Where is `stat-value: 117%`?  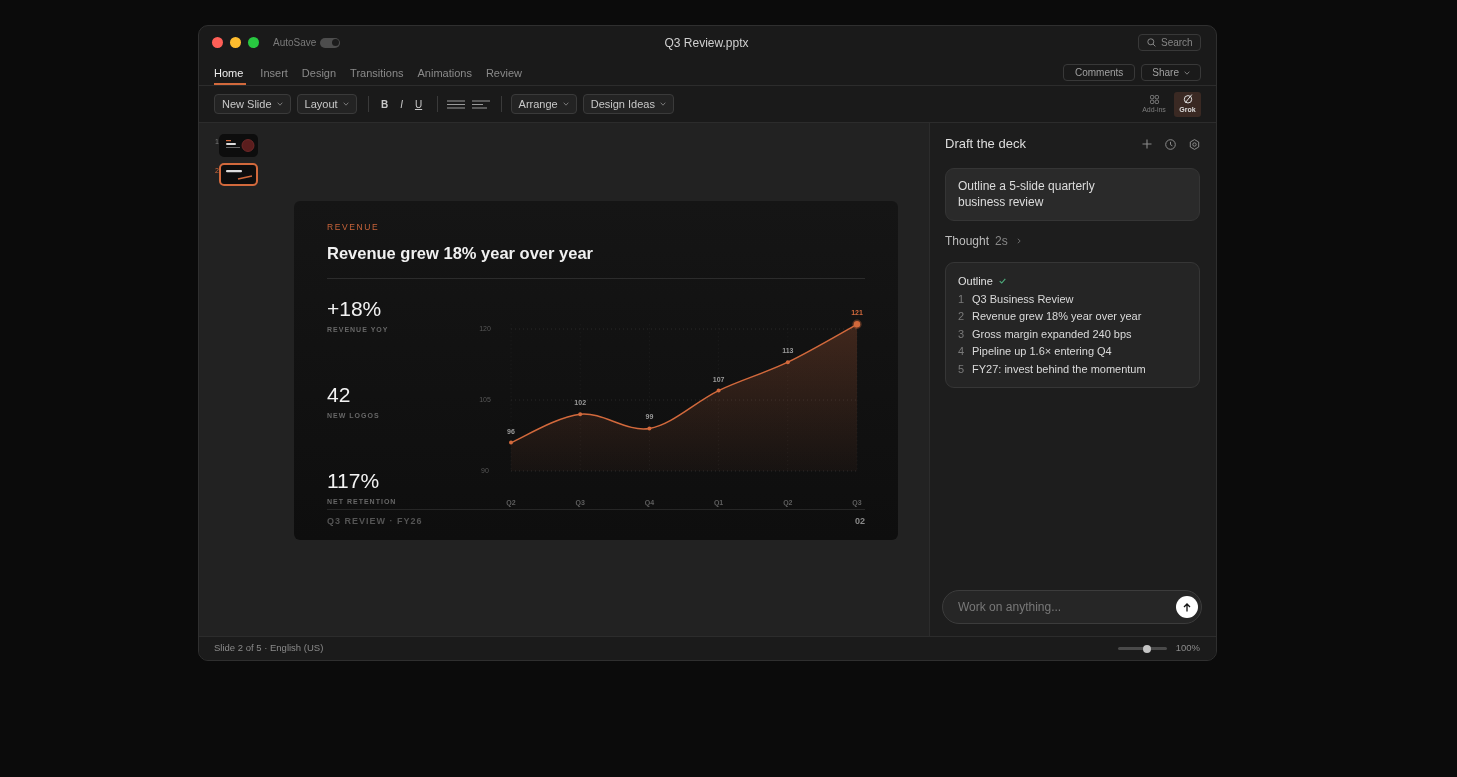
stat-value: 117% is located at coordinates (353, 481).